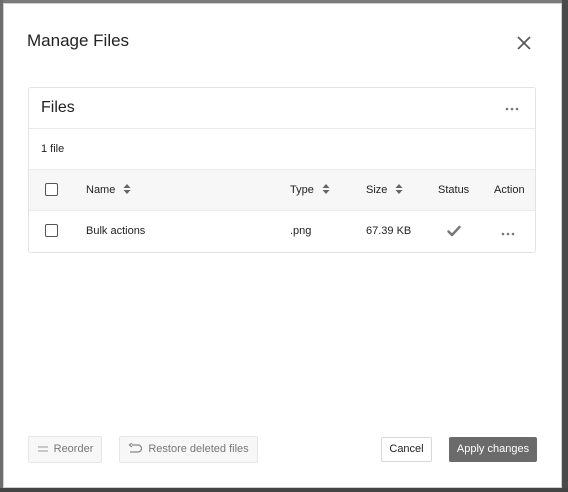 The width and height of the screenshot is (568, 492). What do you see at coordinates (51, 189) in the screenshot?
I see `select-all-checkbox` at bounding box center [51, 189].